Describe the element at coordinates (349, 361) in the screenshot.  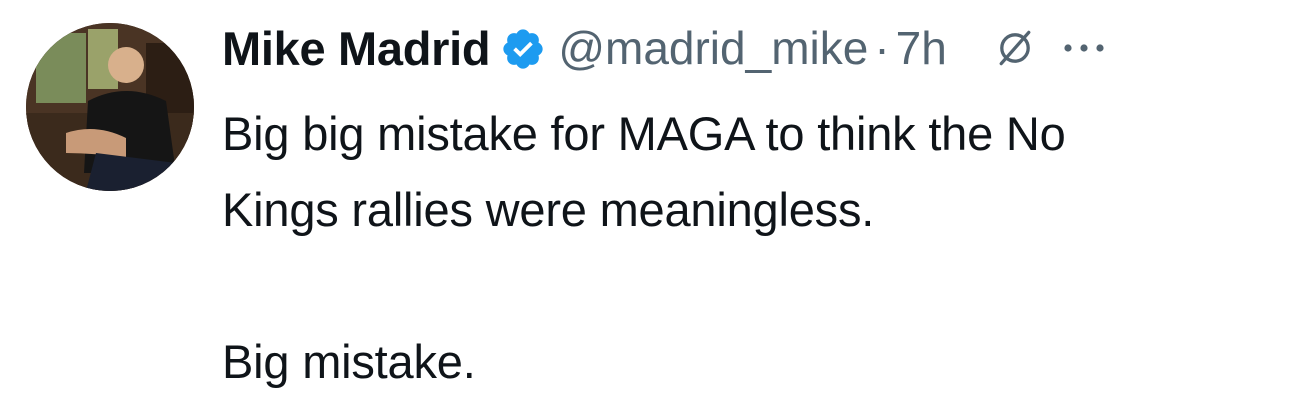
I see `tweet-text-line: Big mistake.` at that location.